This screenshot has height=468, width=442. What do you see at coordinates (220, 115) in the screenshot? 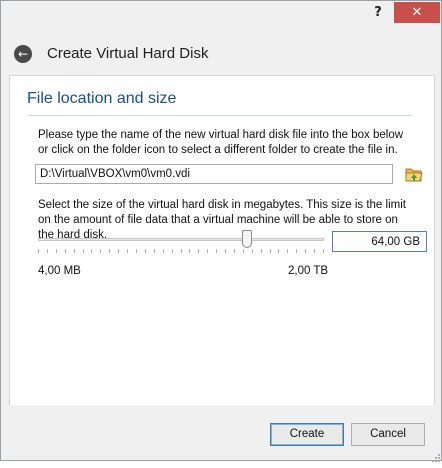
I see `title-divider` at bounding box center [220, 115].